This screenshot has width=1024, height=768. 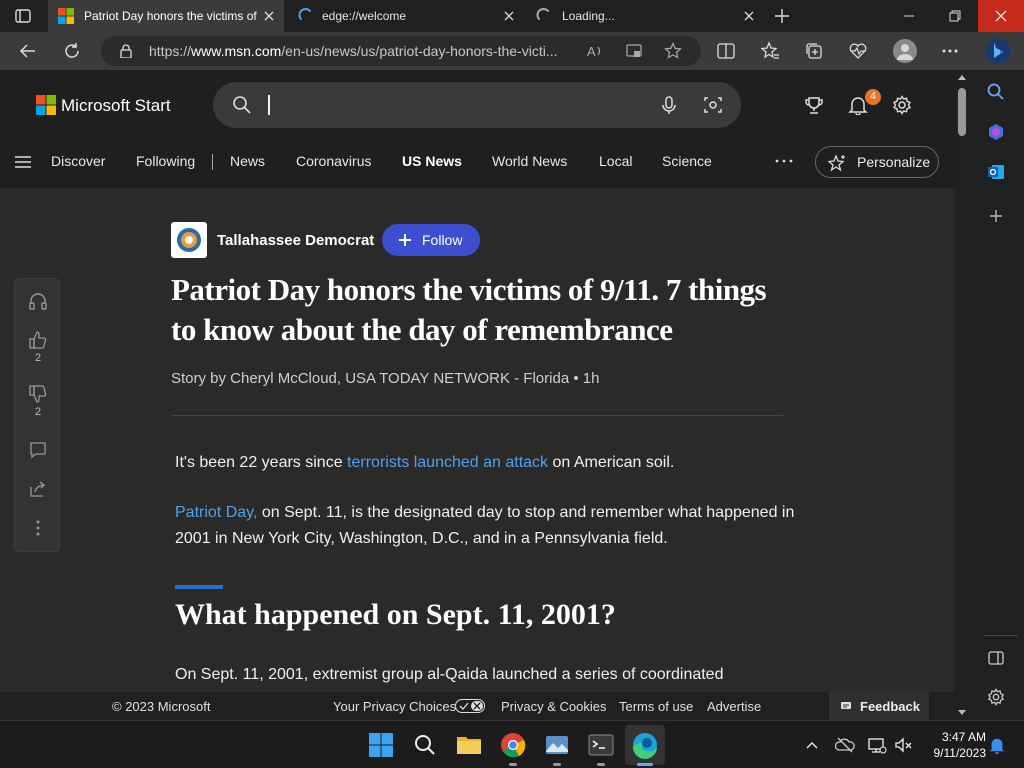 I want to click on favorites-icon, so click(x=770, y=51).